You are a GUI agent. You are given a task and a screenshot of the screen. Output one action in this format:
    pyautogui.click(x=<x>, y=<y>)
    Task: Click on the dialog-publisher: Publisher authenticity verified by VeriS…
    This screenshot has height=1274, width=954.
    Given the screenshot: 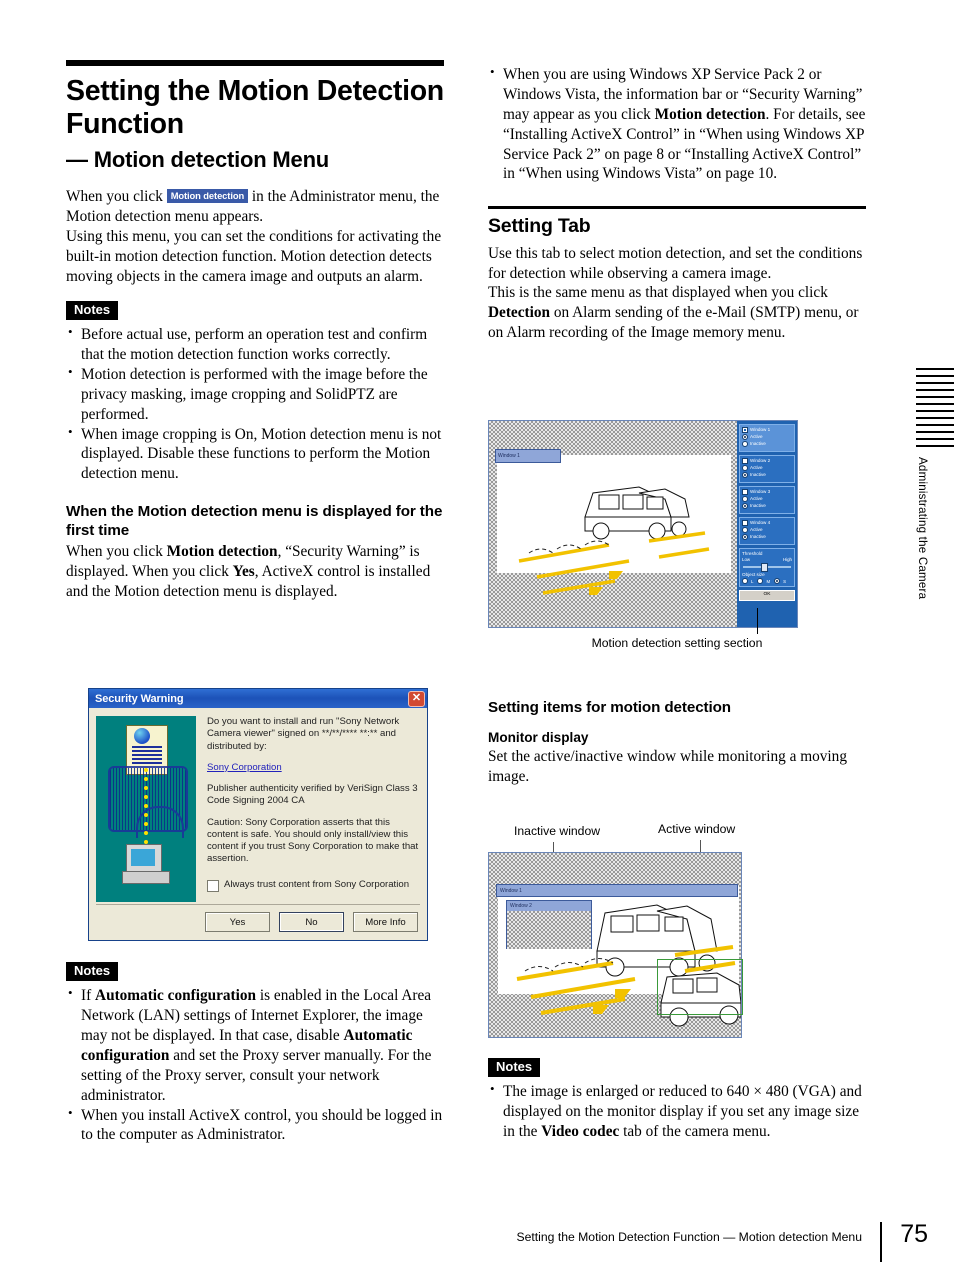 What is the action you would take?
    pyautogui.click(x=312, y=795)
    